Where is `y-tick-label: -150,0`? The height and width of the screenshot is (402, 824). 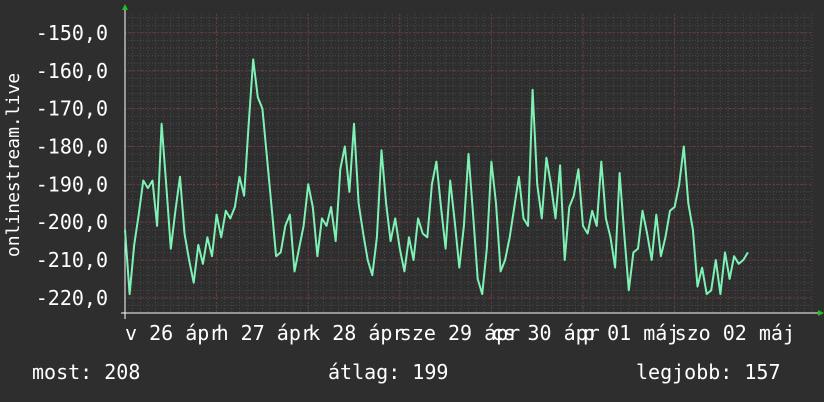
y-tick-label: -150,0 is located at coordinates (72, 33).